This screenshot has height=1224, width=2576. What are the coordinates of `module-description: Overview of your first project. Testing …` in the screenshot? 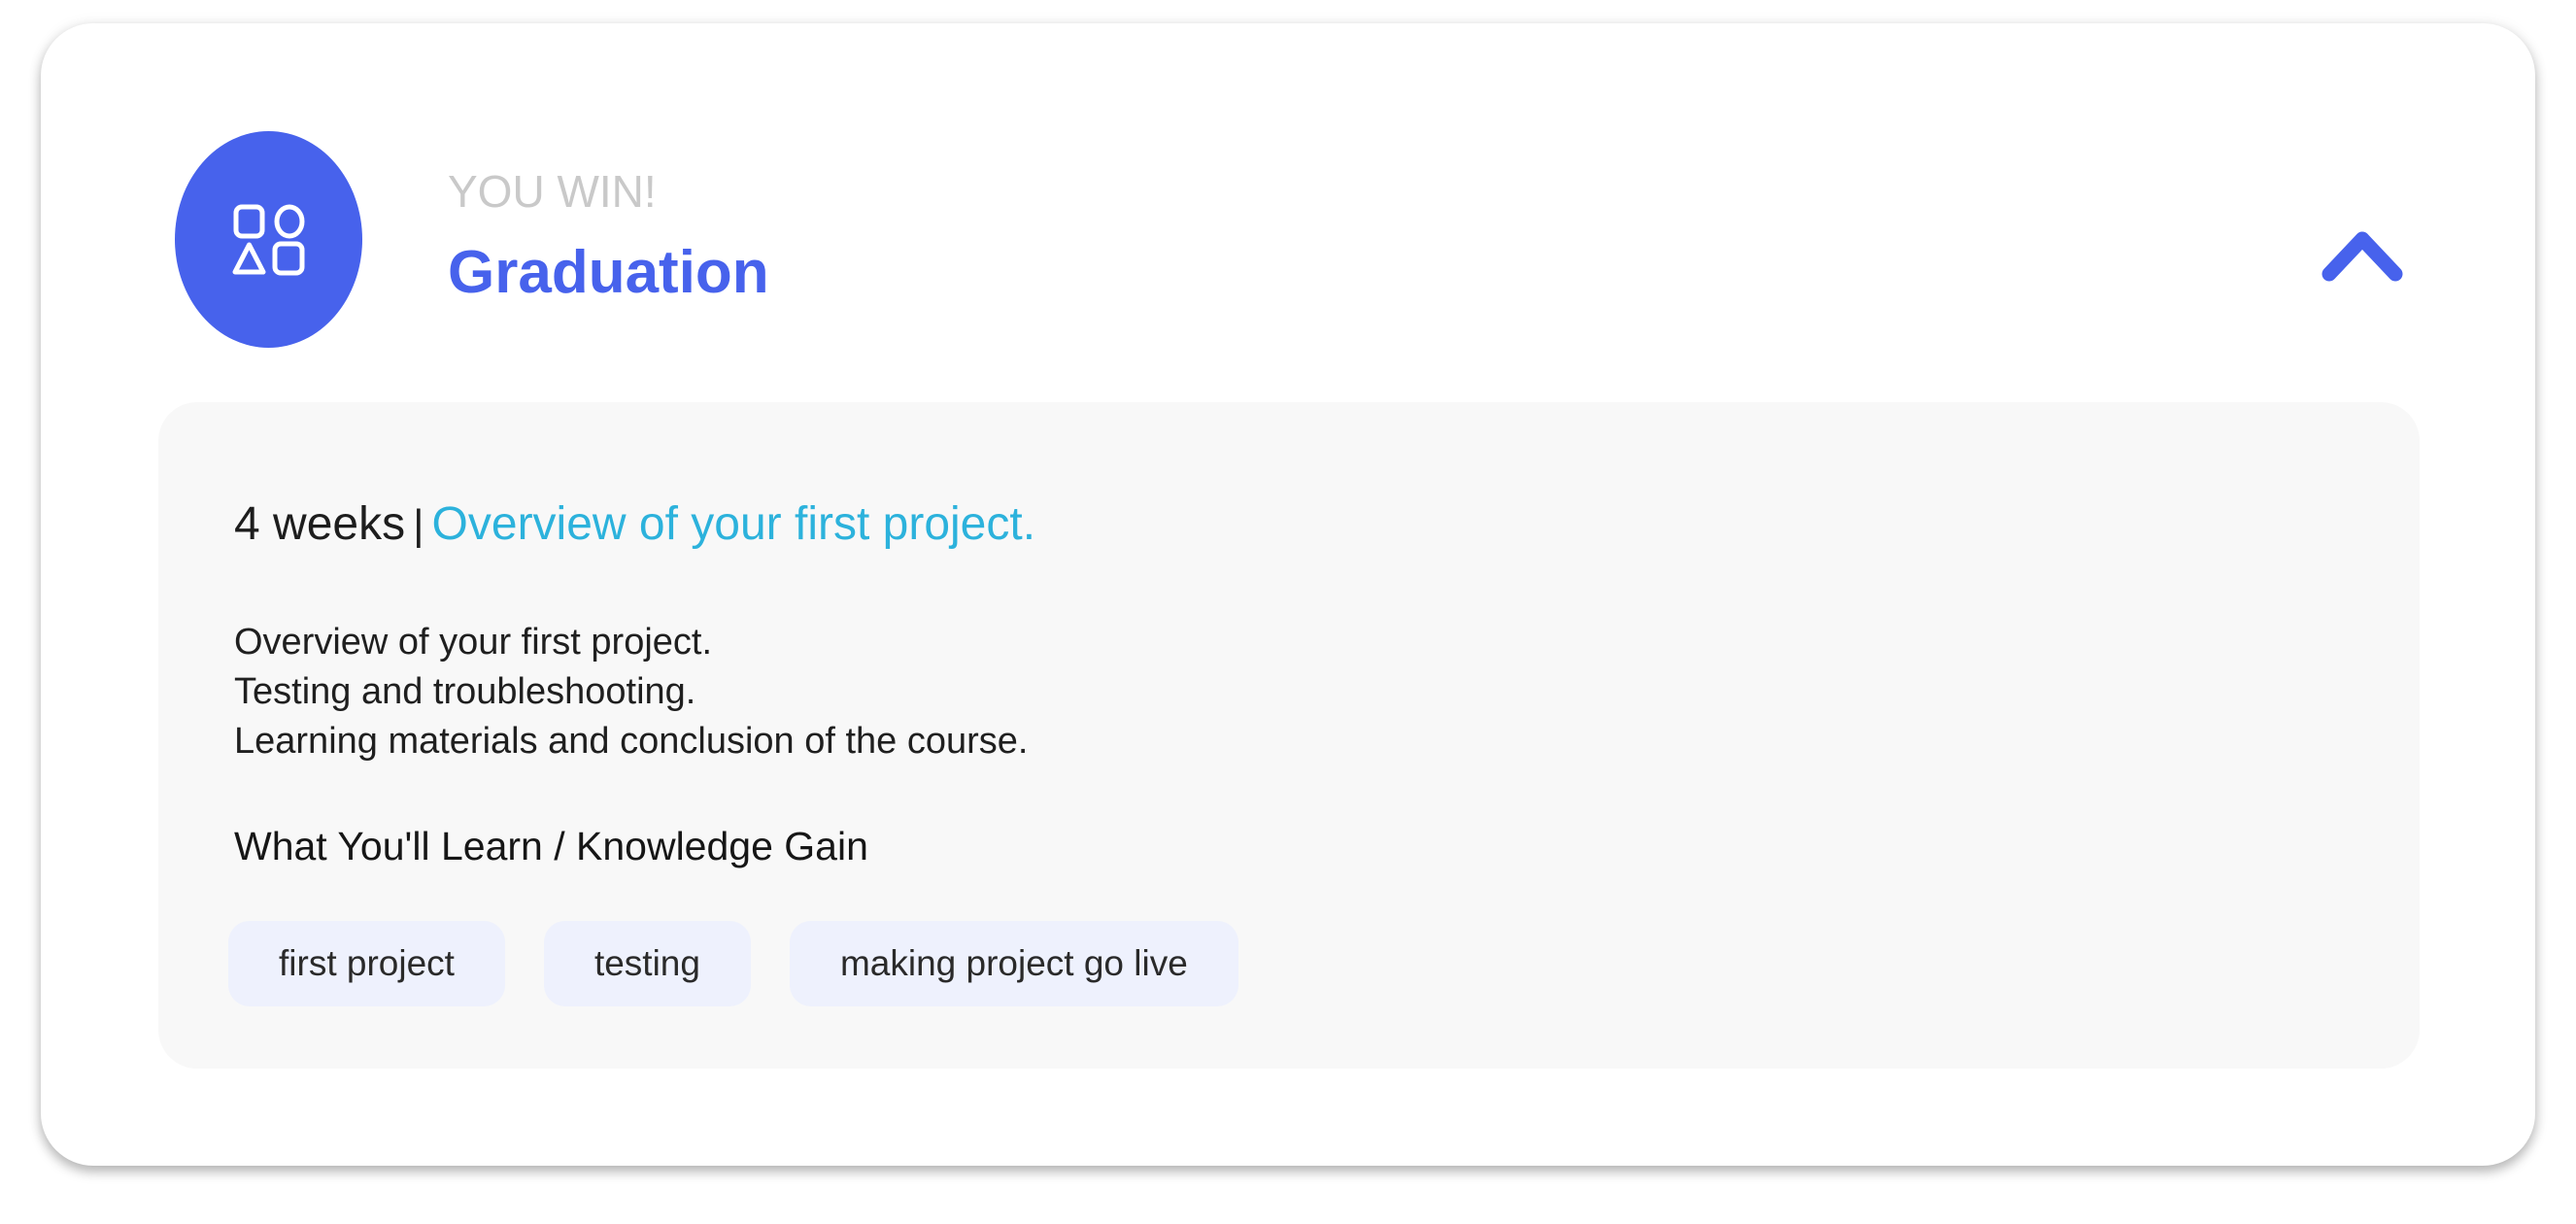 It's located at (631, 692).